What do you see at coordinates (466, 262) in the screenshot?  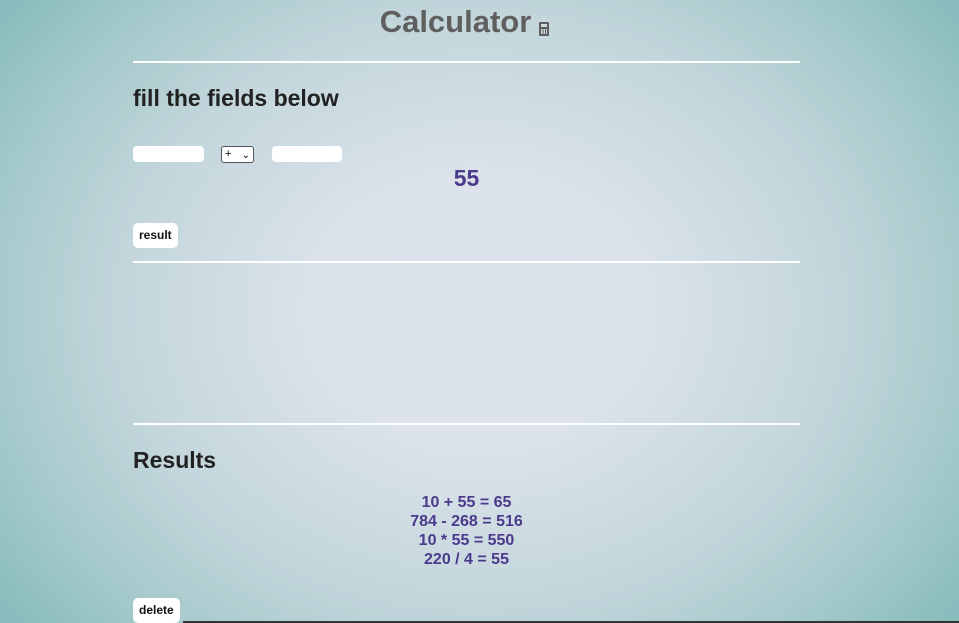 I see `divider-middle` at bounding box center [466, 262].